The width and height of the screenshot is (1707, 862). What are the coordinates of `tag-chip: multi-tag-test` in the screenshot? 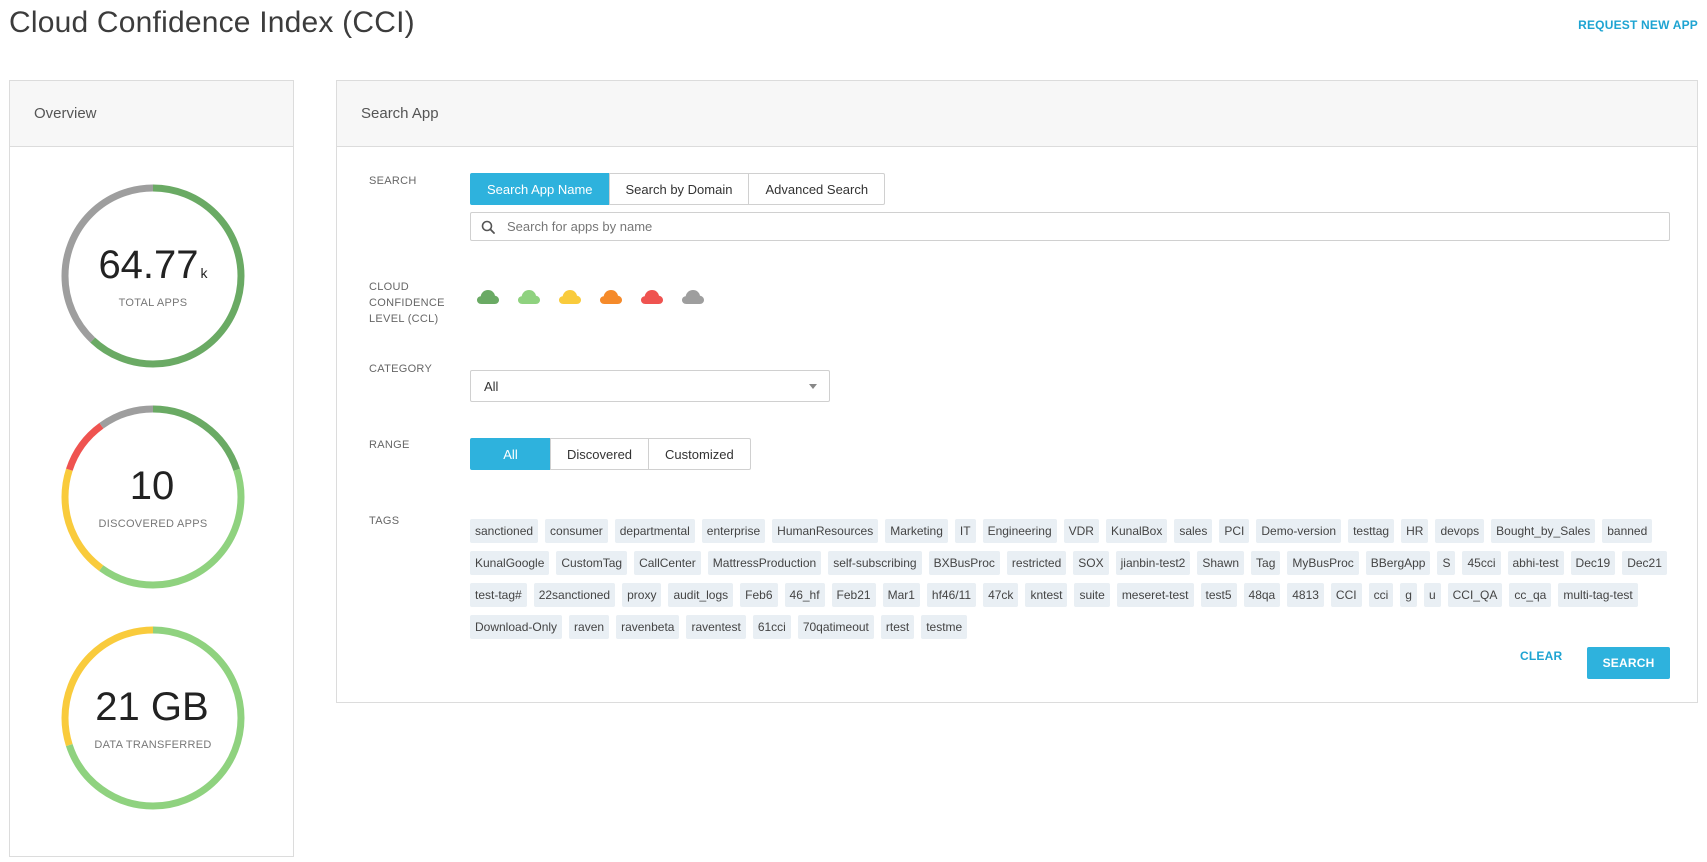 It's located at (1598, 595).